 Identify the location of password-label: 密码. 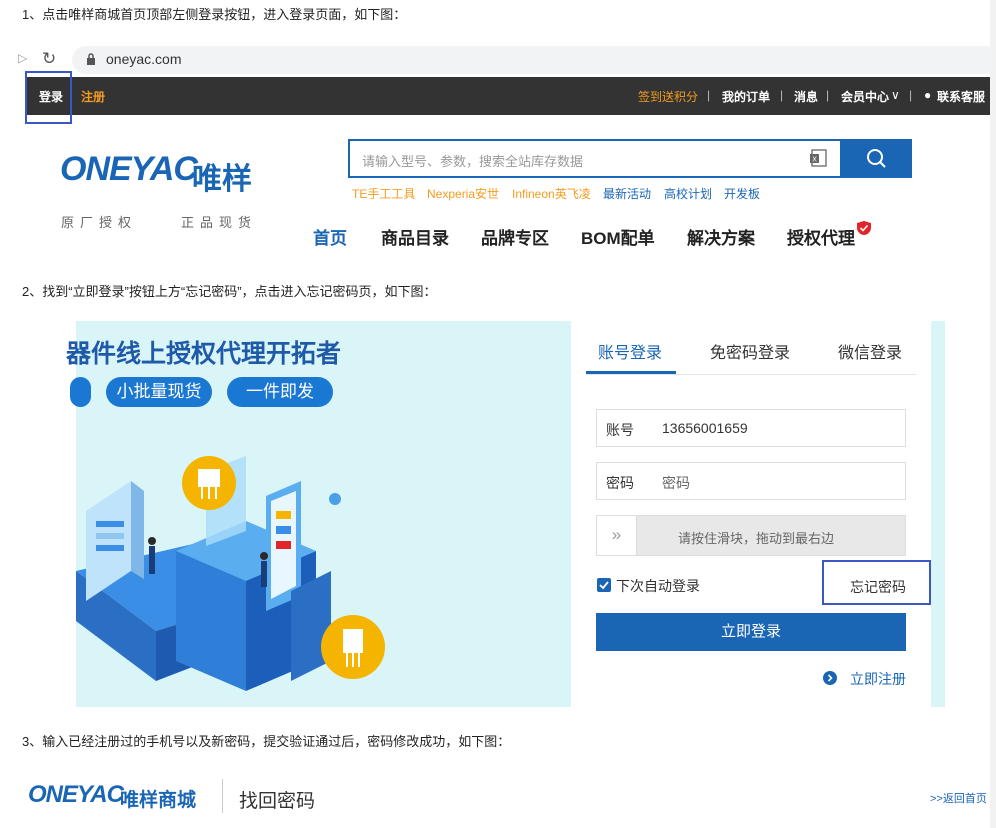
(620, 483).